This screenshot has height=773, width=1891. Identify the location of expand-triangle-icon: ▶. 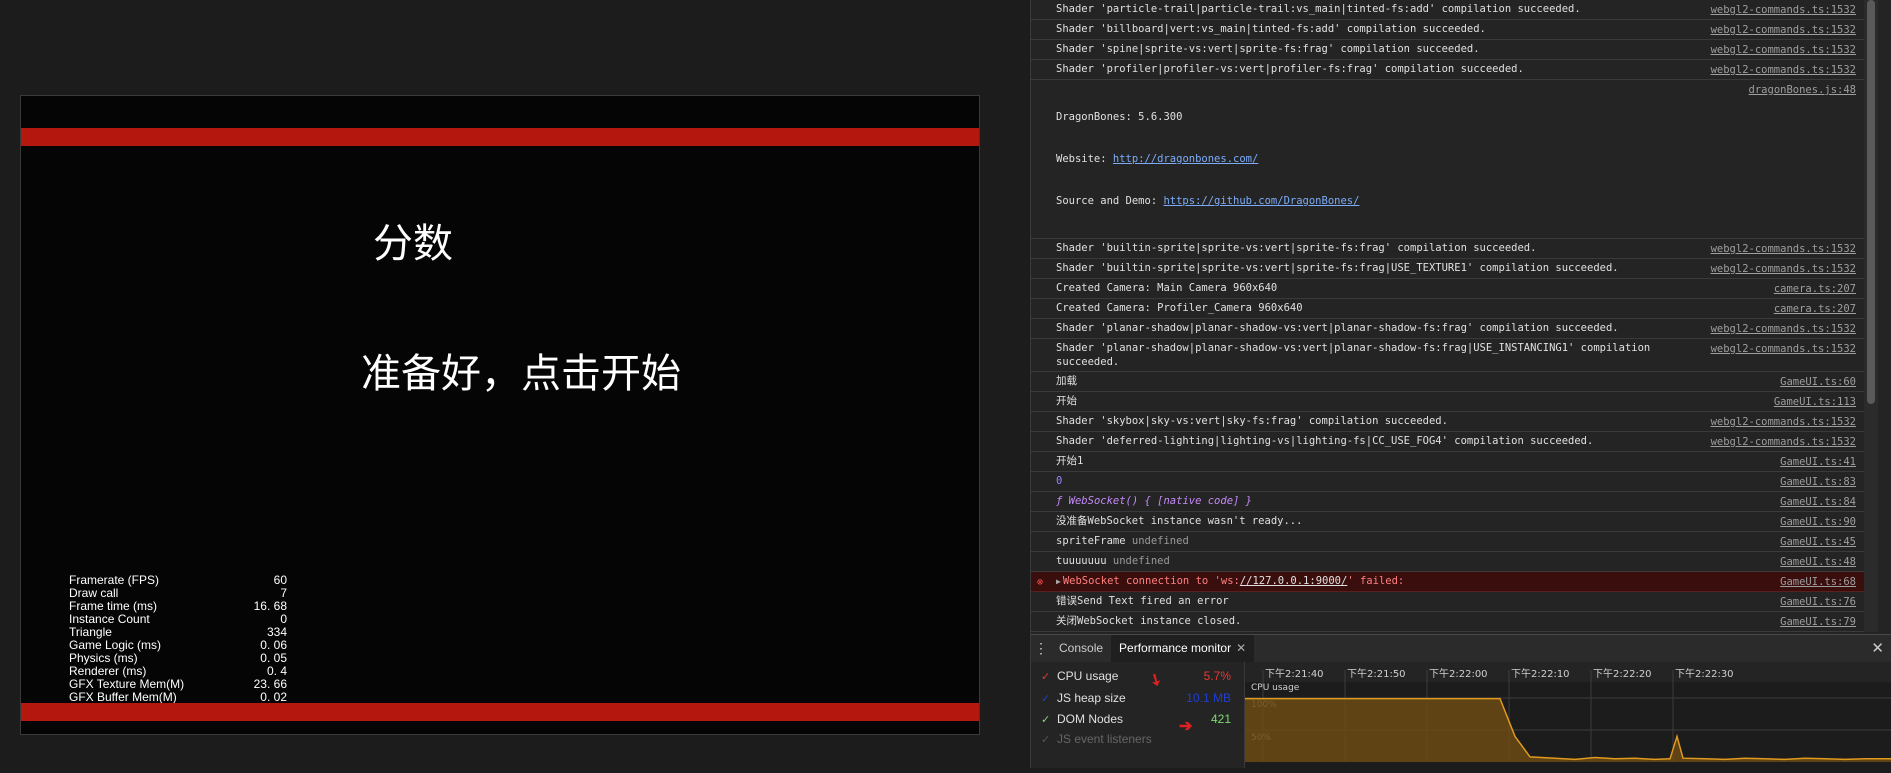
(1058, 581).